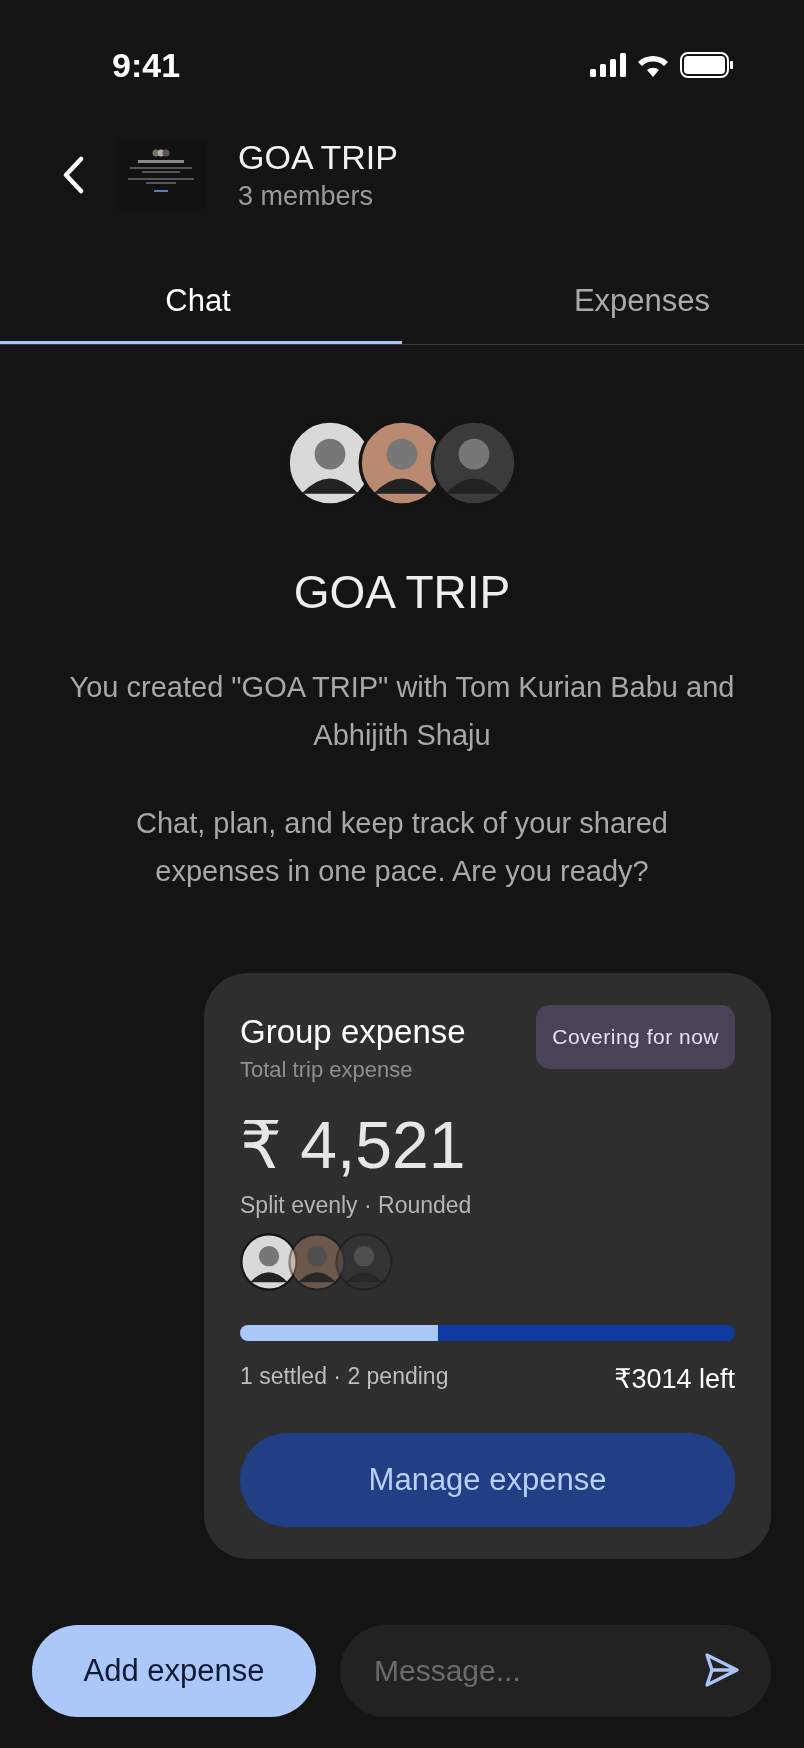 This screenshot has height=1748, width=804. What do you see at coordinates (356, 1205) in the screenshot?
I see `split-info: Split evenly · Rounded` at bounding box center [356, 1205].